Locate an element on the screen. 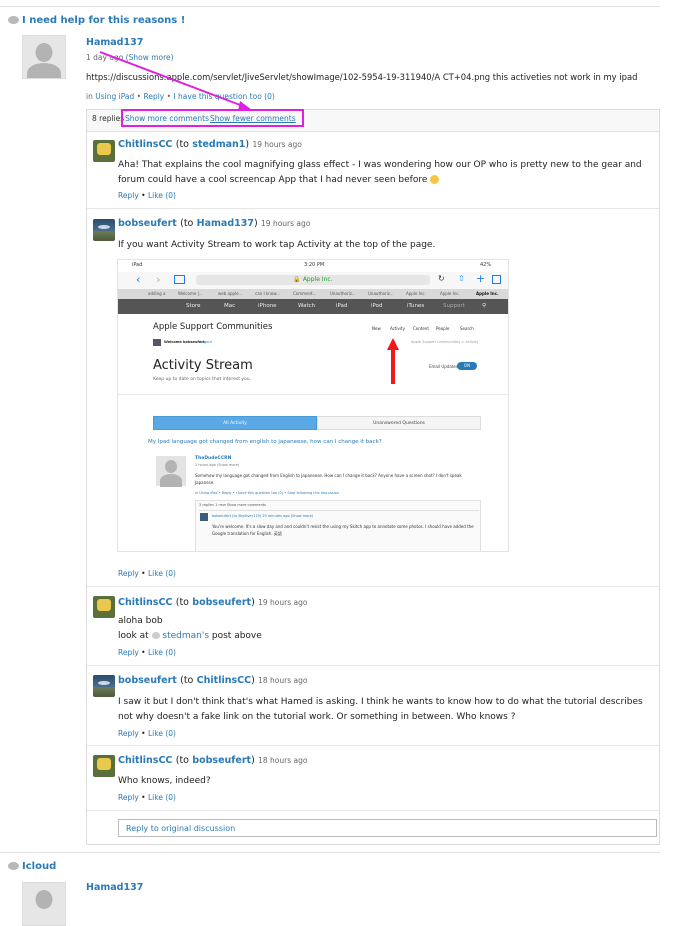  top-divider is located at coordinates (330, 6).